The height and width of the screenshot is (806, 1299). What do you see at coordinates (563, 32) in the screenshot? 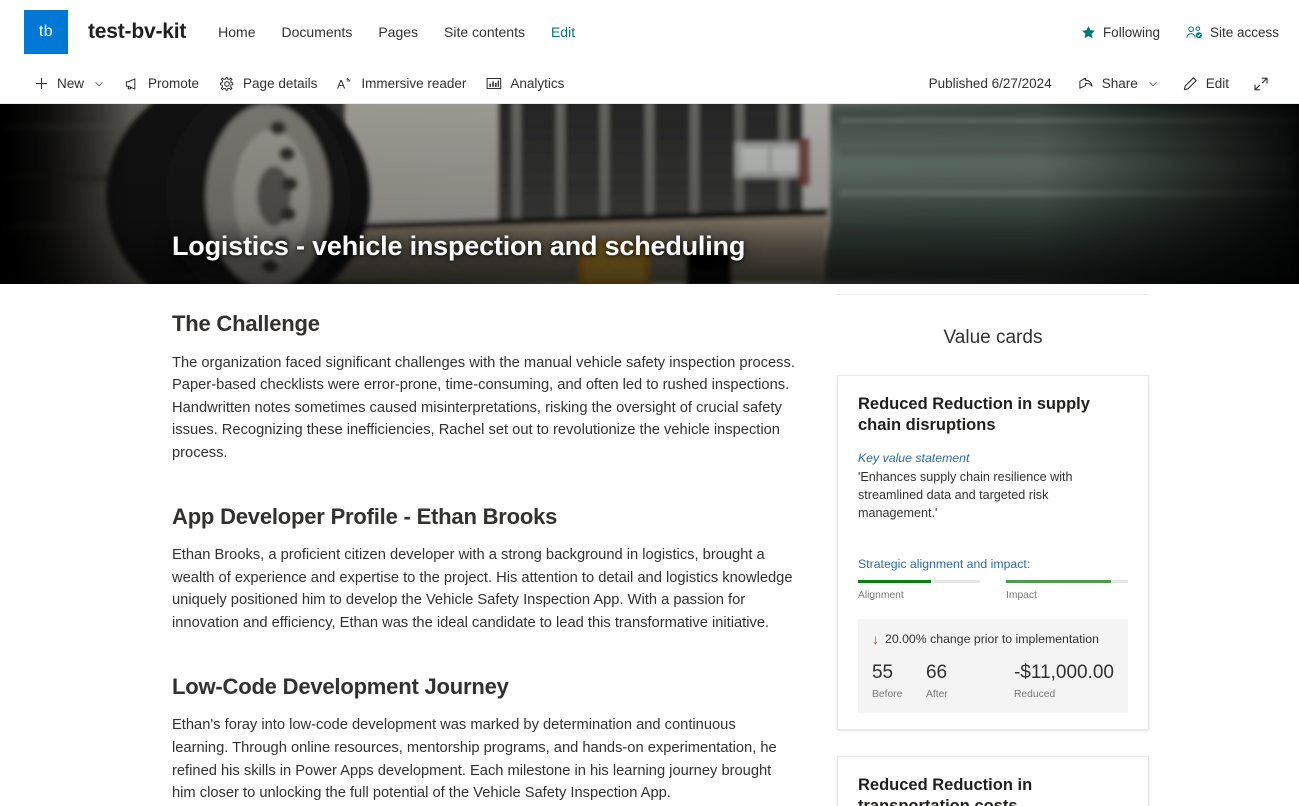
I see `nav-item-edit: Edit` at bounding box center [563, 32].